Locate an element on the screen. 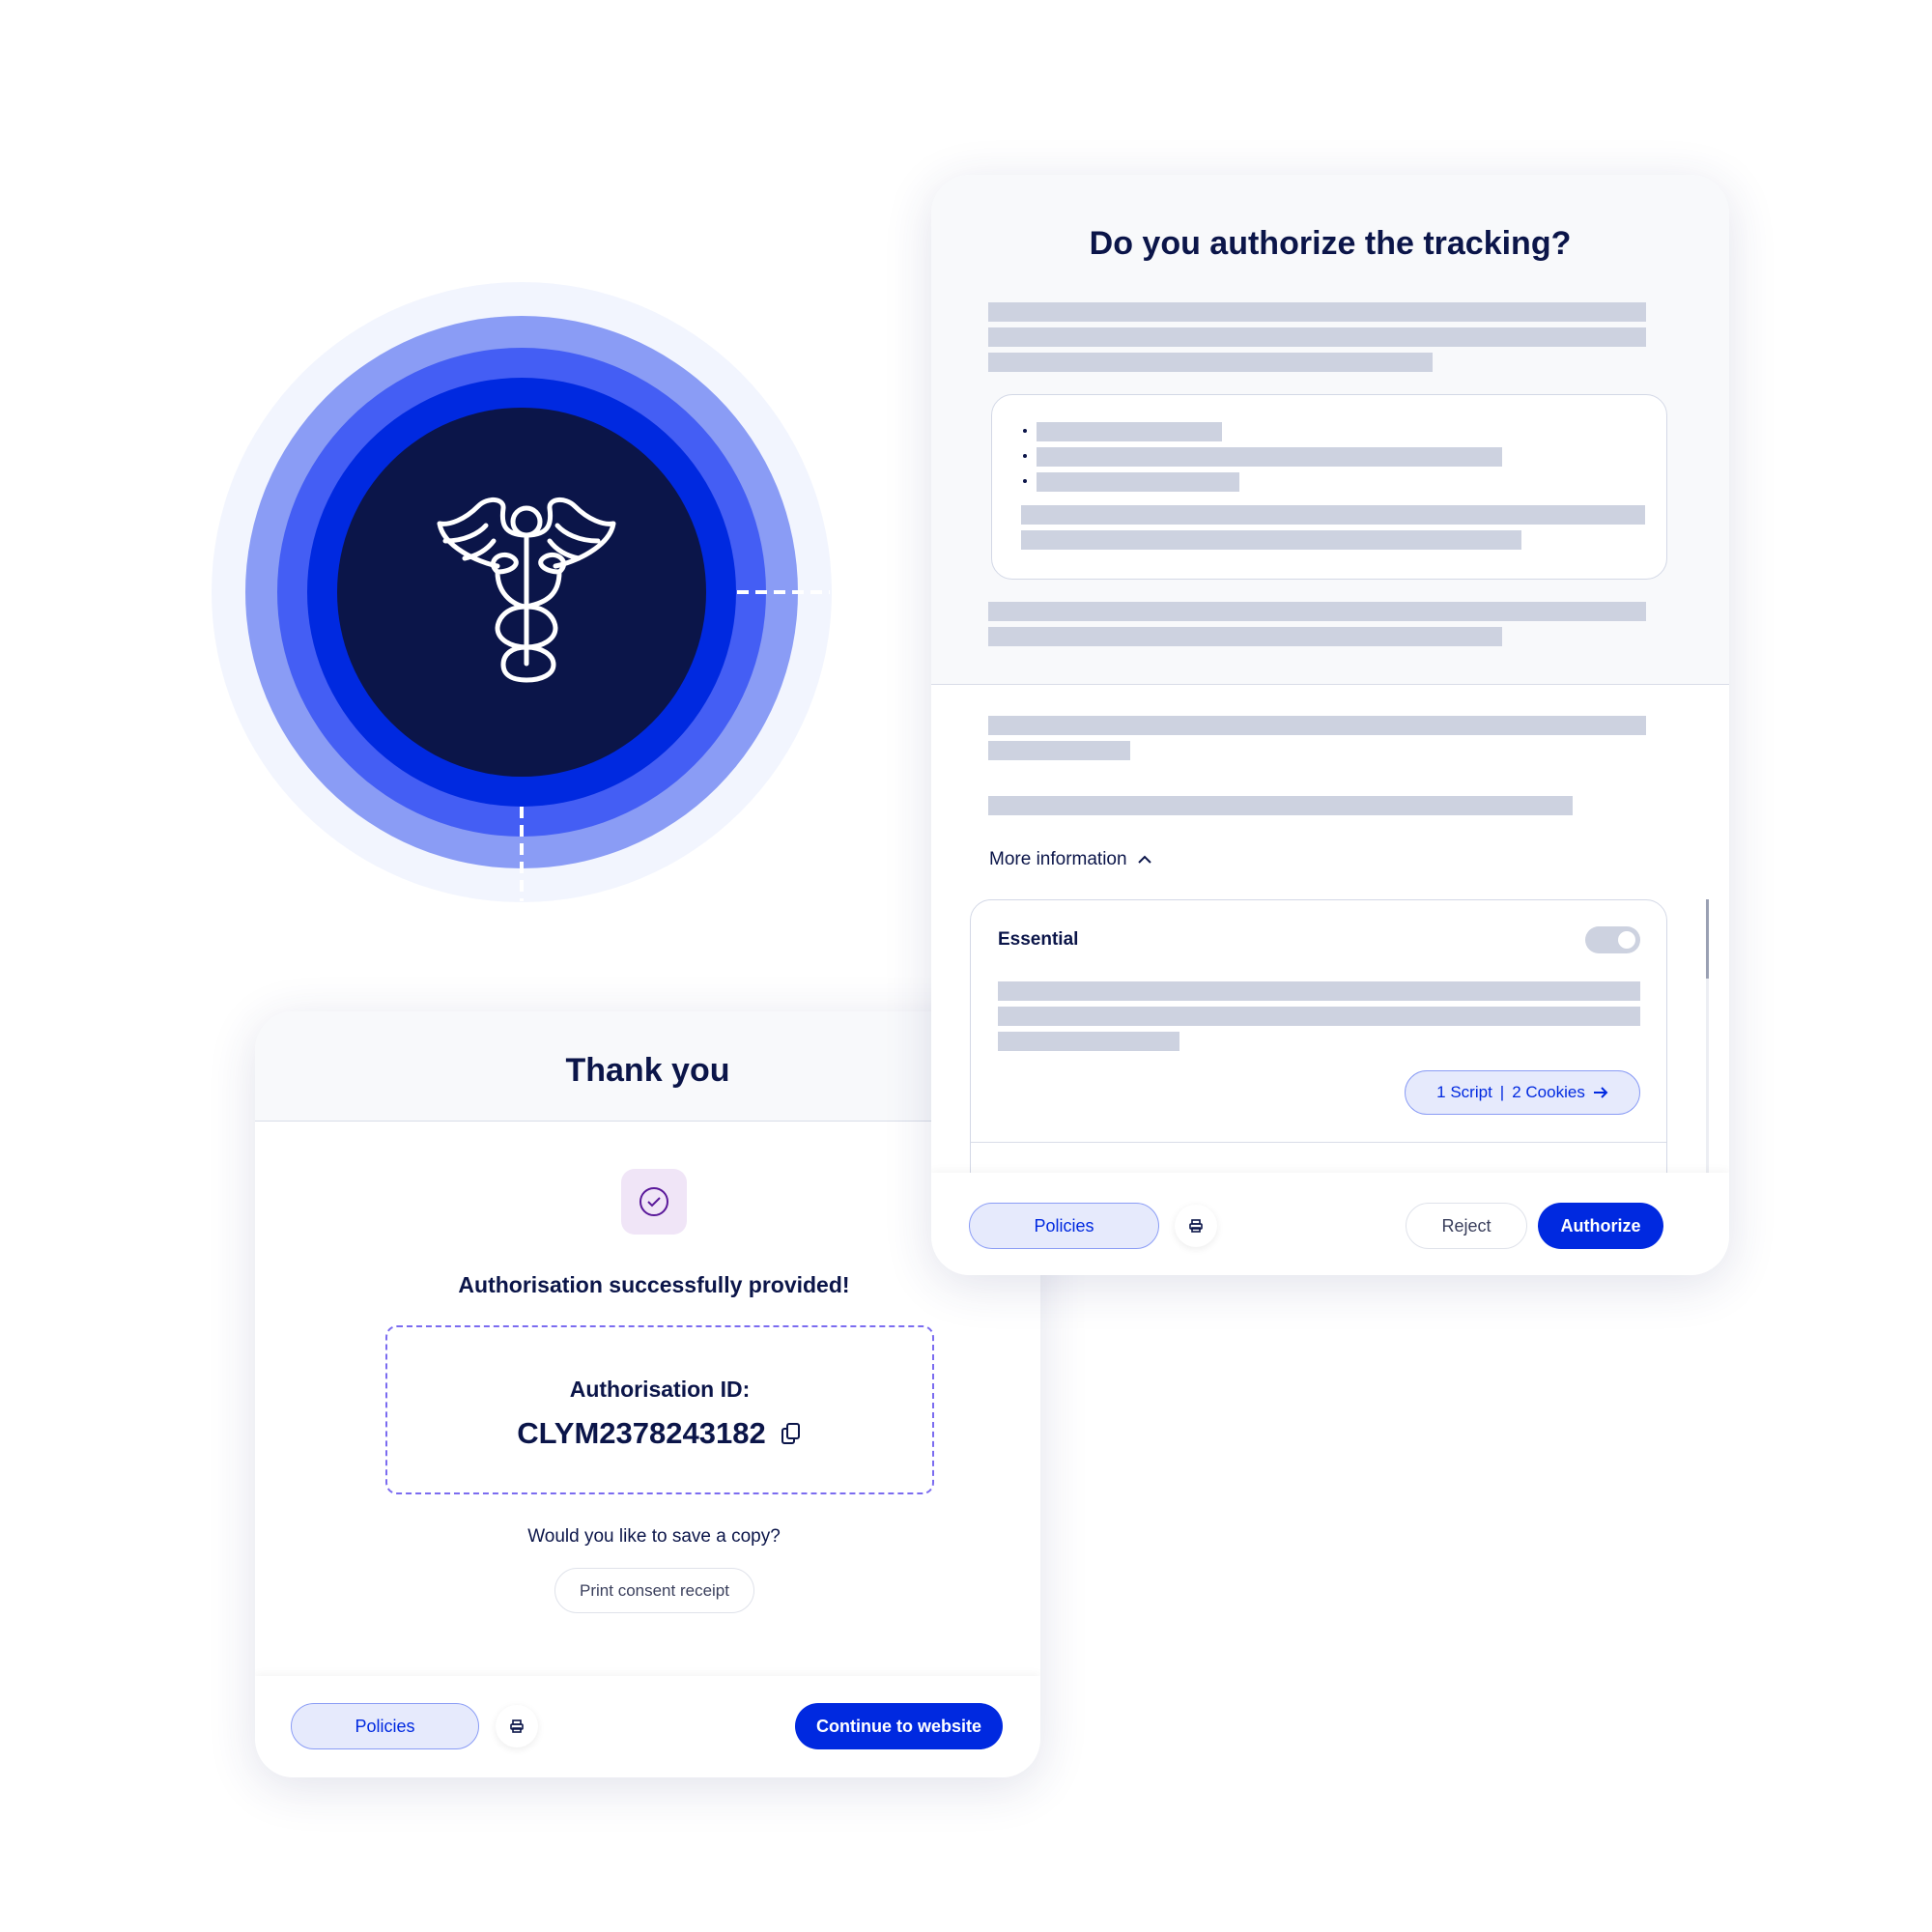 The height and width of the screenshot is (1932, 1932). essential-toggle is located at coordinates (1612, 939).